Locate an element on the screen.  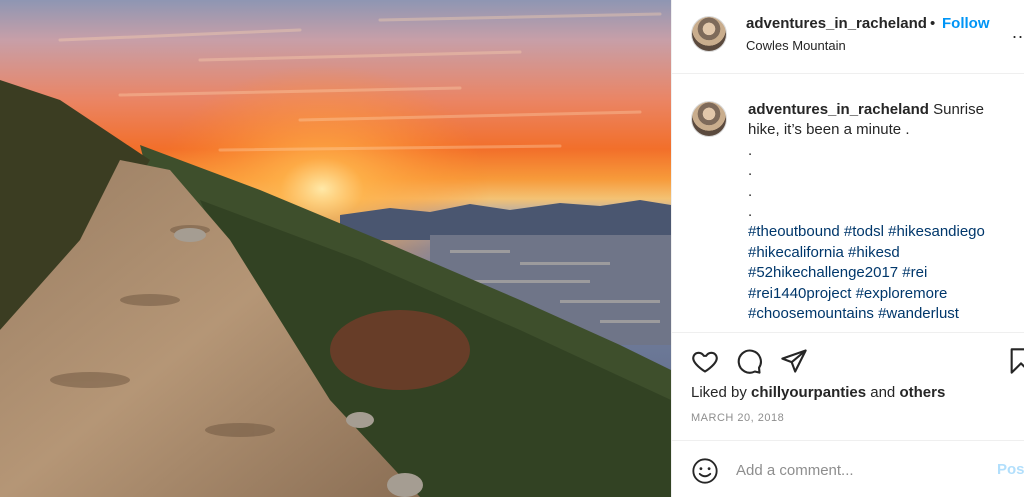
more-options-icon: .. is located at coordinates (1018, 32).